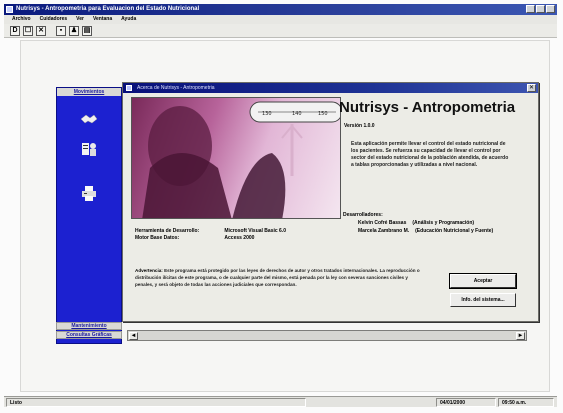 The width and height of the screenshot is (563, 413). What do you see at coordinates (236, 158) in the screenshot?
I see `splash-image: 130 140 150` at bounding box center [236, 158].